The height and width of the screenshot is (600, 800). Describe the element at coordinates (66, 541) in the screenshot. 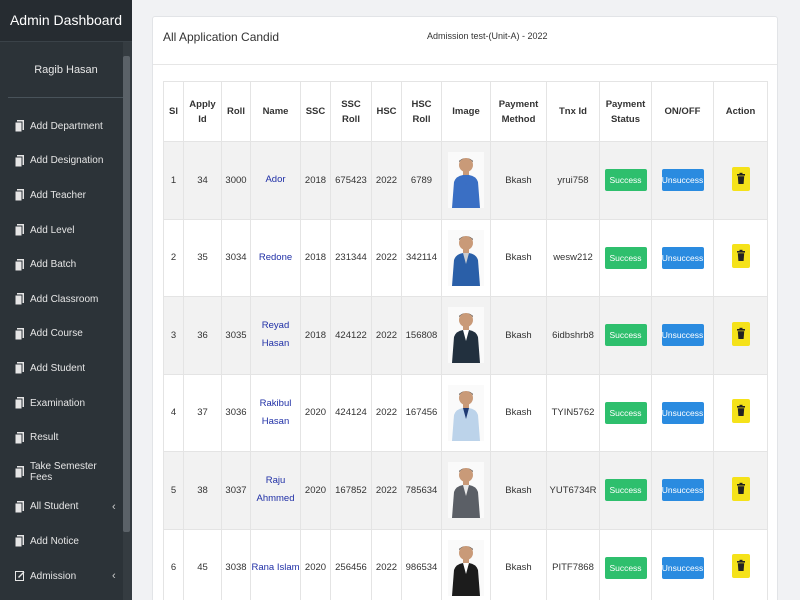

I see `sidebar-item: Add Notice` at that location.